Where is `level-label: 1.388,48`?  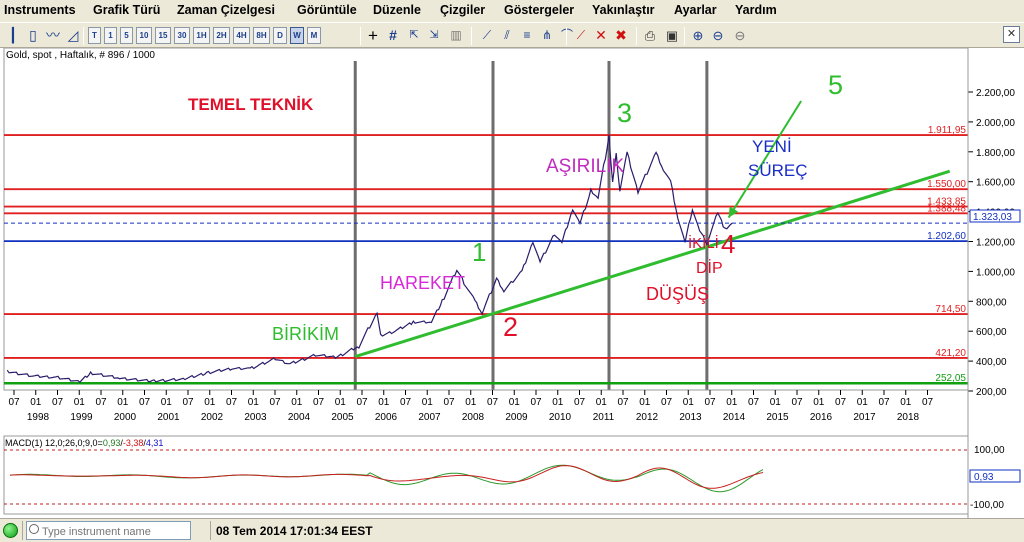 level-label: 1.388,48 is located at coordinates (946, 208).